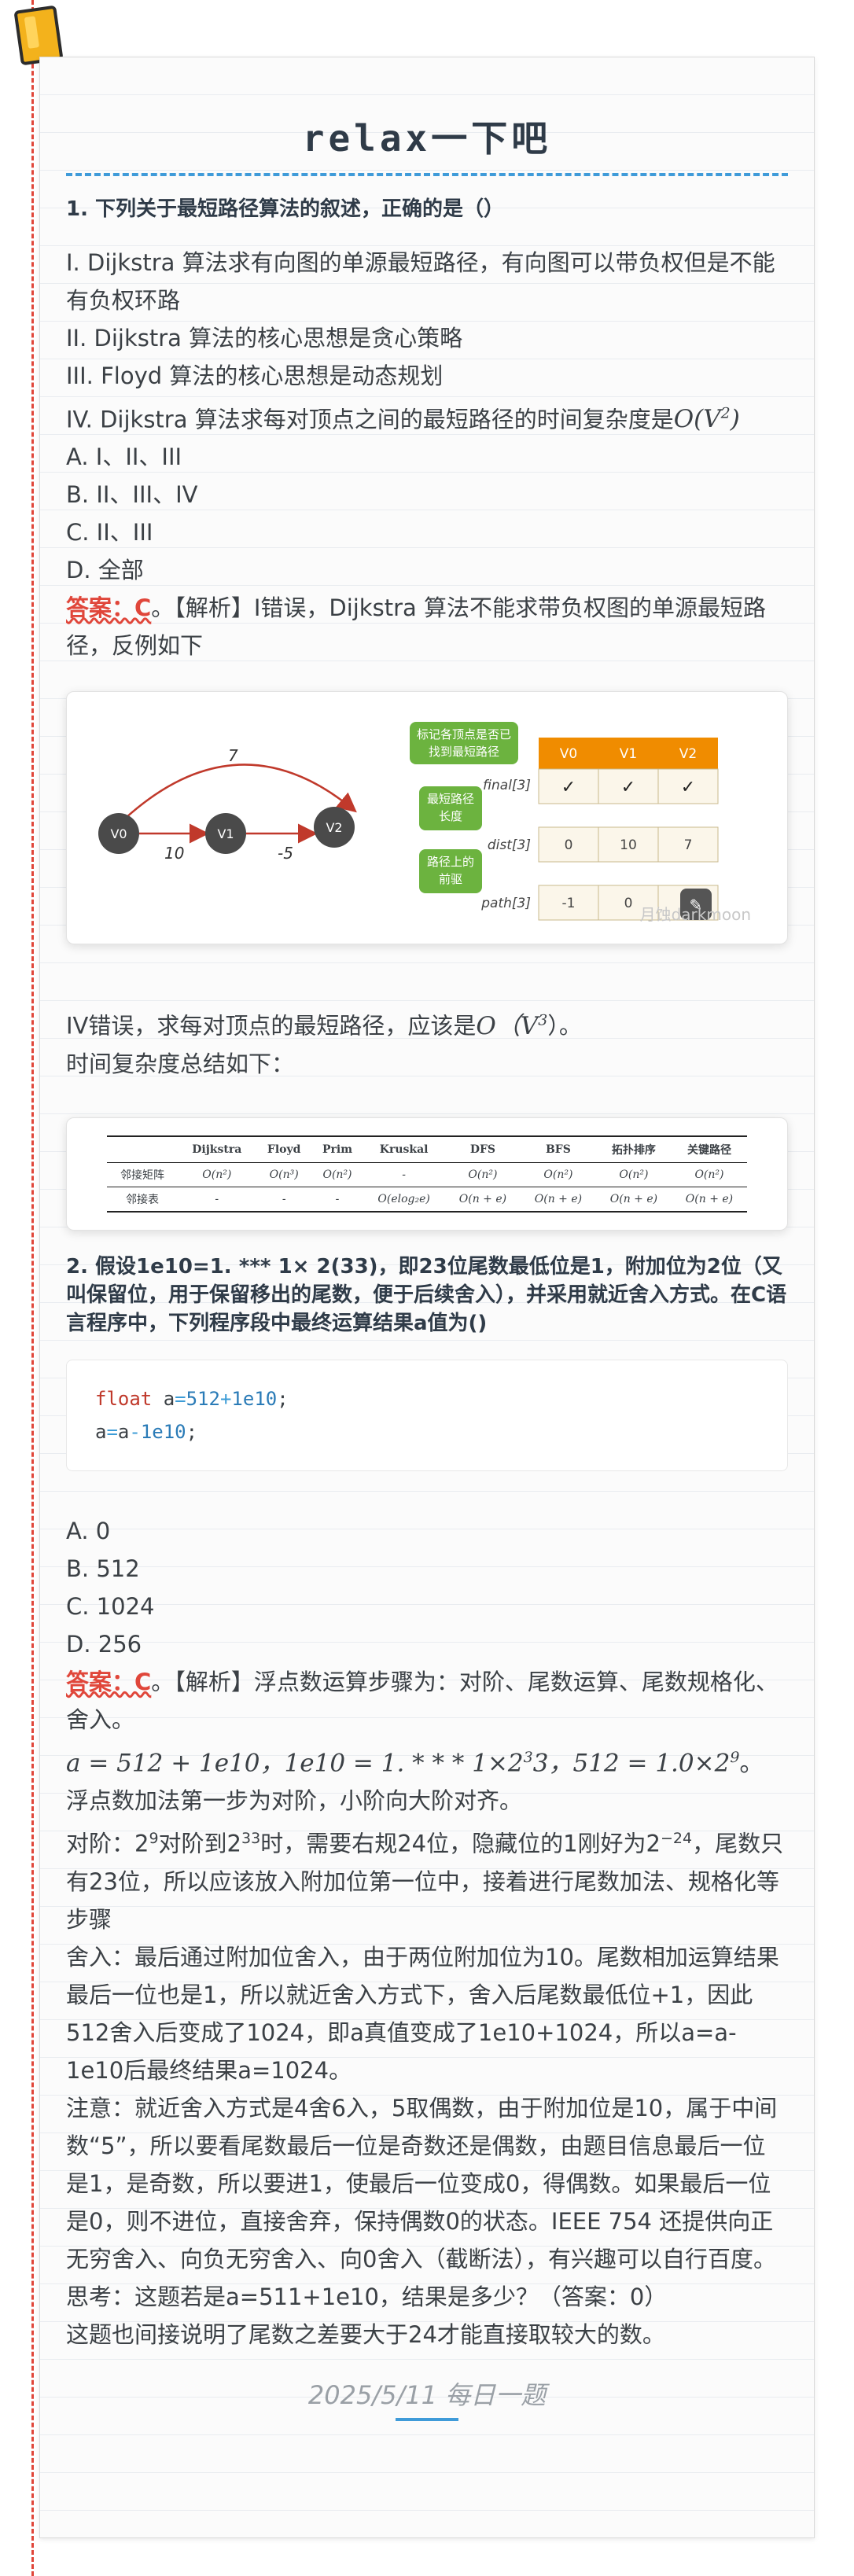 This screenshot has height=2576, width=854. What do you see at coordinates (510, 845) in the screenshot?
I see `row-label-dist: dist[3]` at bounding box center [510, 845].